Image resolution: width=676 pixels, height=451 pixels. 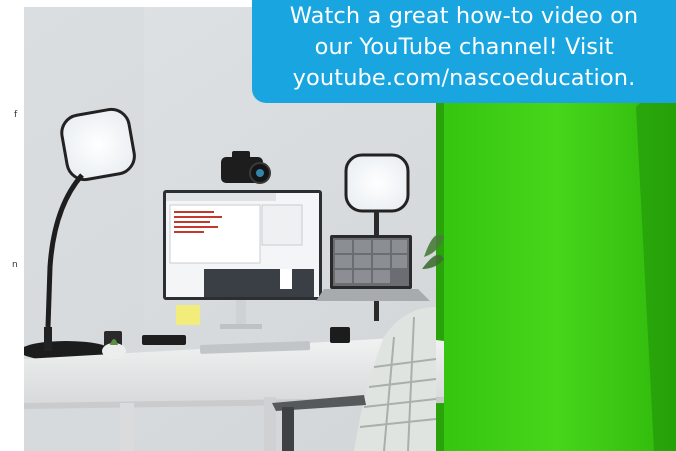 I want to click on margin-fragment-mid: n, so click(x=15, y=265).